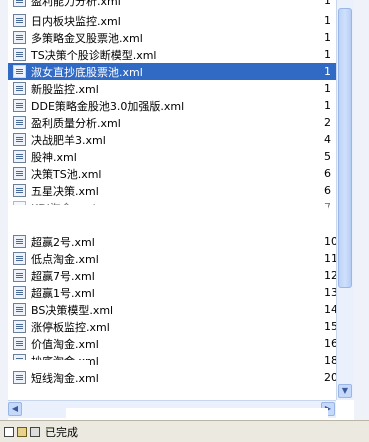 Image resolution: width=369 pixels, height=442 pixels. What do you see at coordinates (330, 241) in the screenshot?
I see `file-size: 10` at bounding box center [330, 241].